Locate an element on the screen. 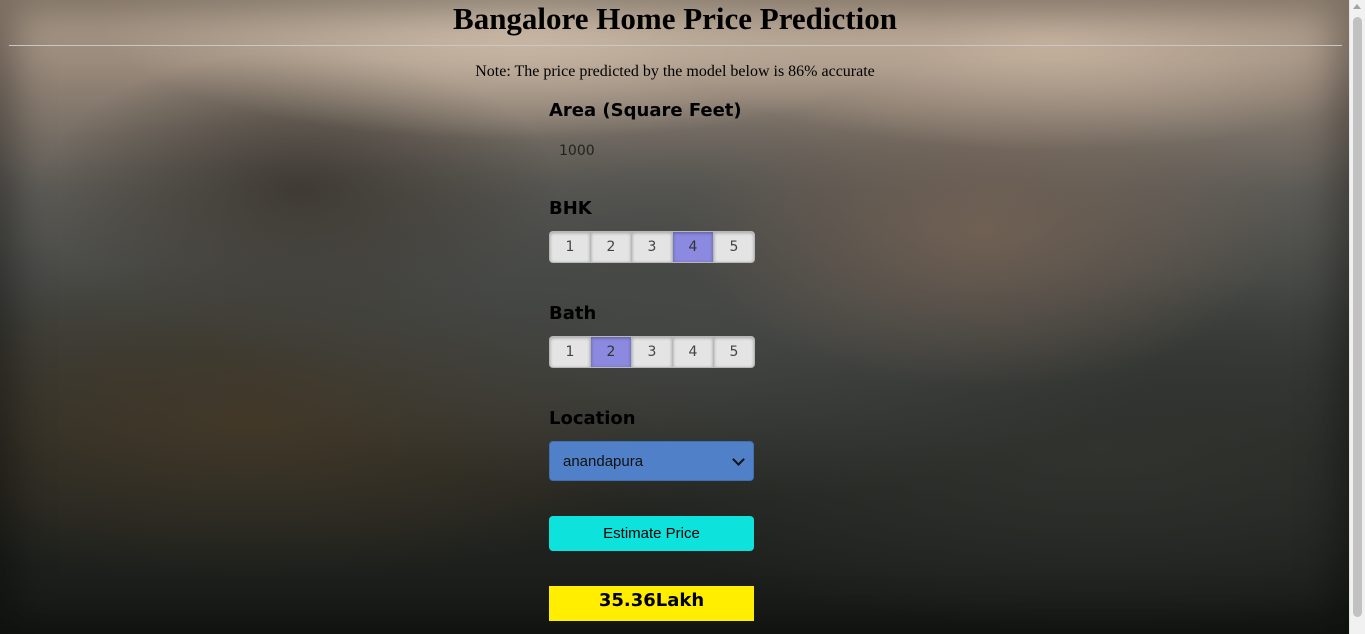 The height and width of the screenshot is (634, 1365). bhk-option-3: 3 is located at coordinates (651, 247).